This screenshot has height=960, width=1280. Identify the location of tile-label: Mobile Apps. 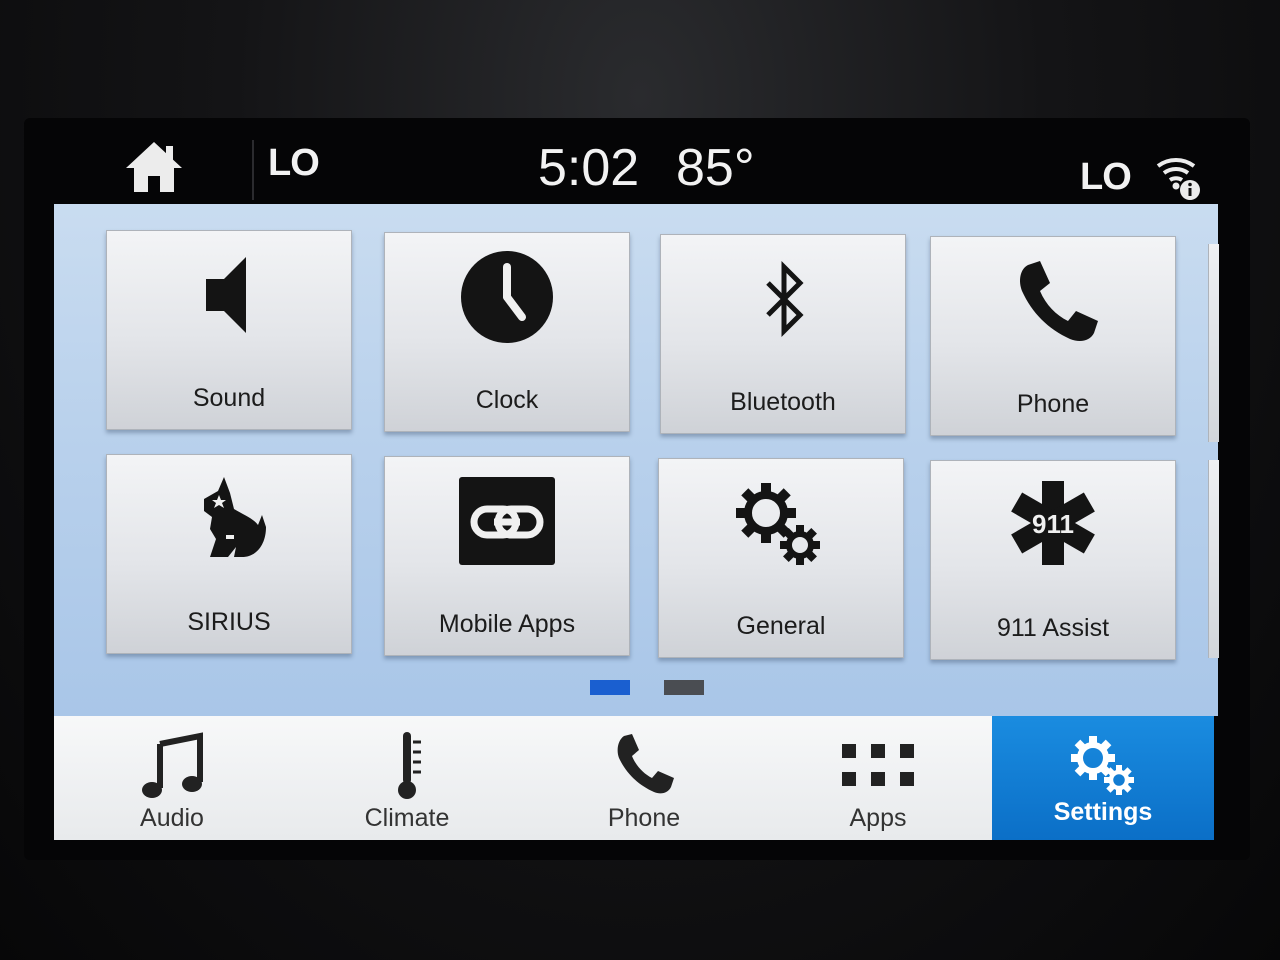
(507, 624).